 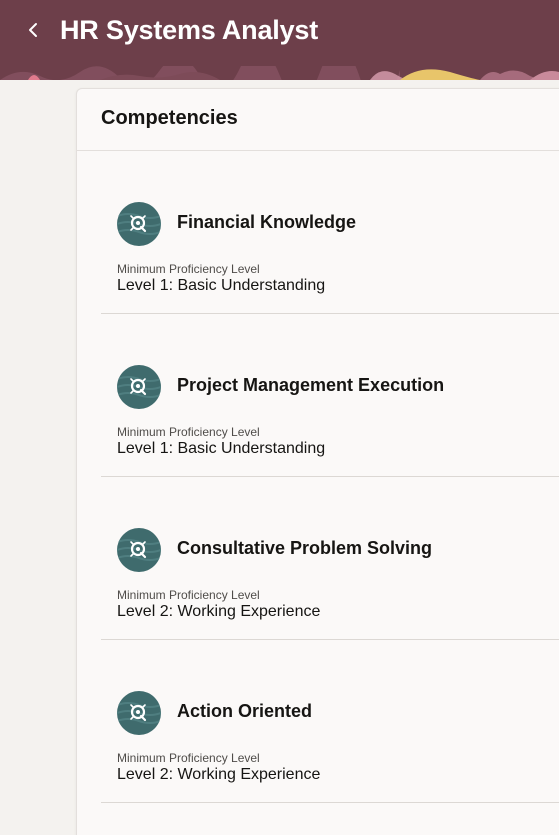 What do you see at coordinates (318, 120) in the screenshot?
I see `card-header: Competencies` at bounding box center [318, 120].